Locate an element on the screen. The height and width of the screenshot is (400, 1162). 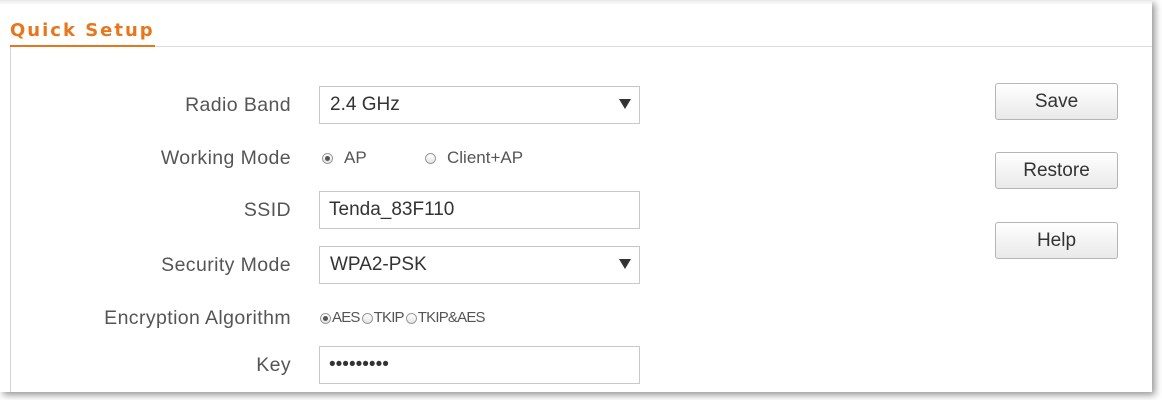
title-divider is located at coordinates (581, 46).